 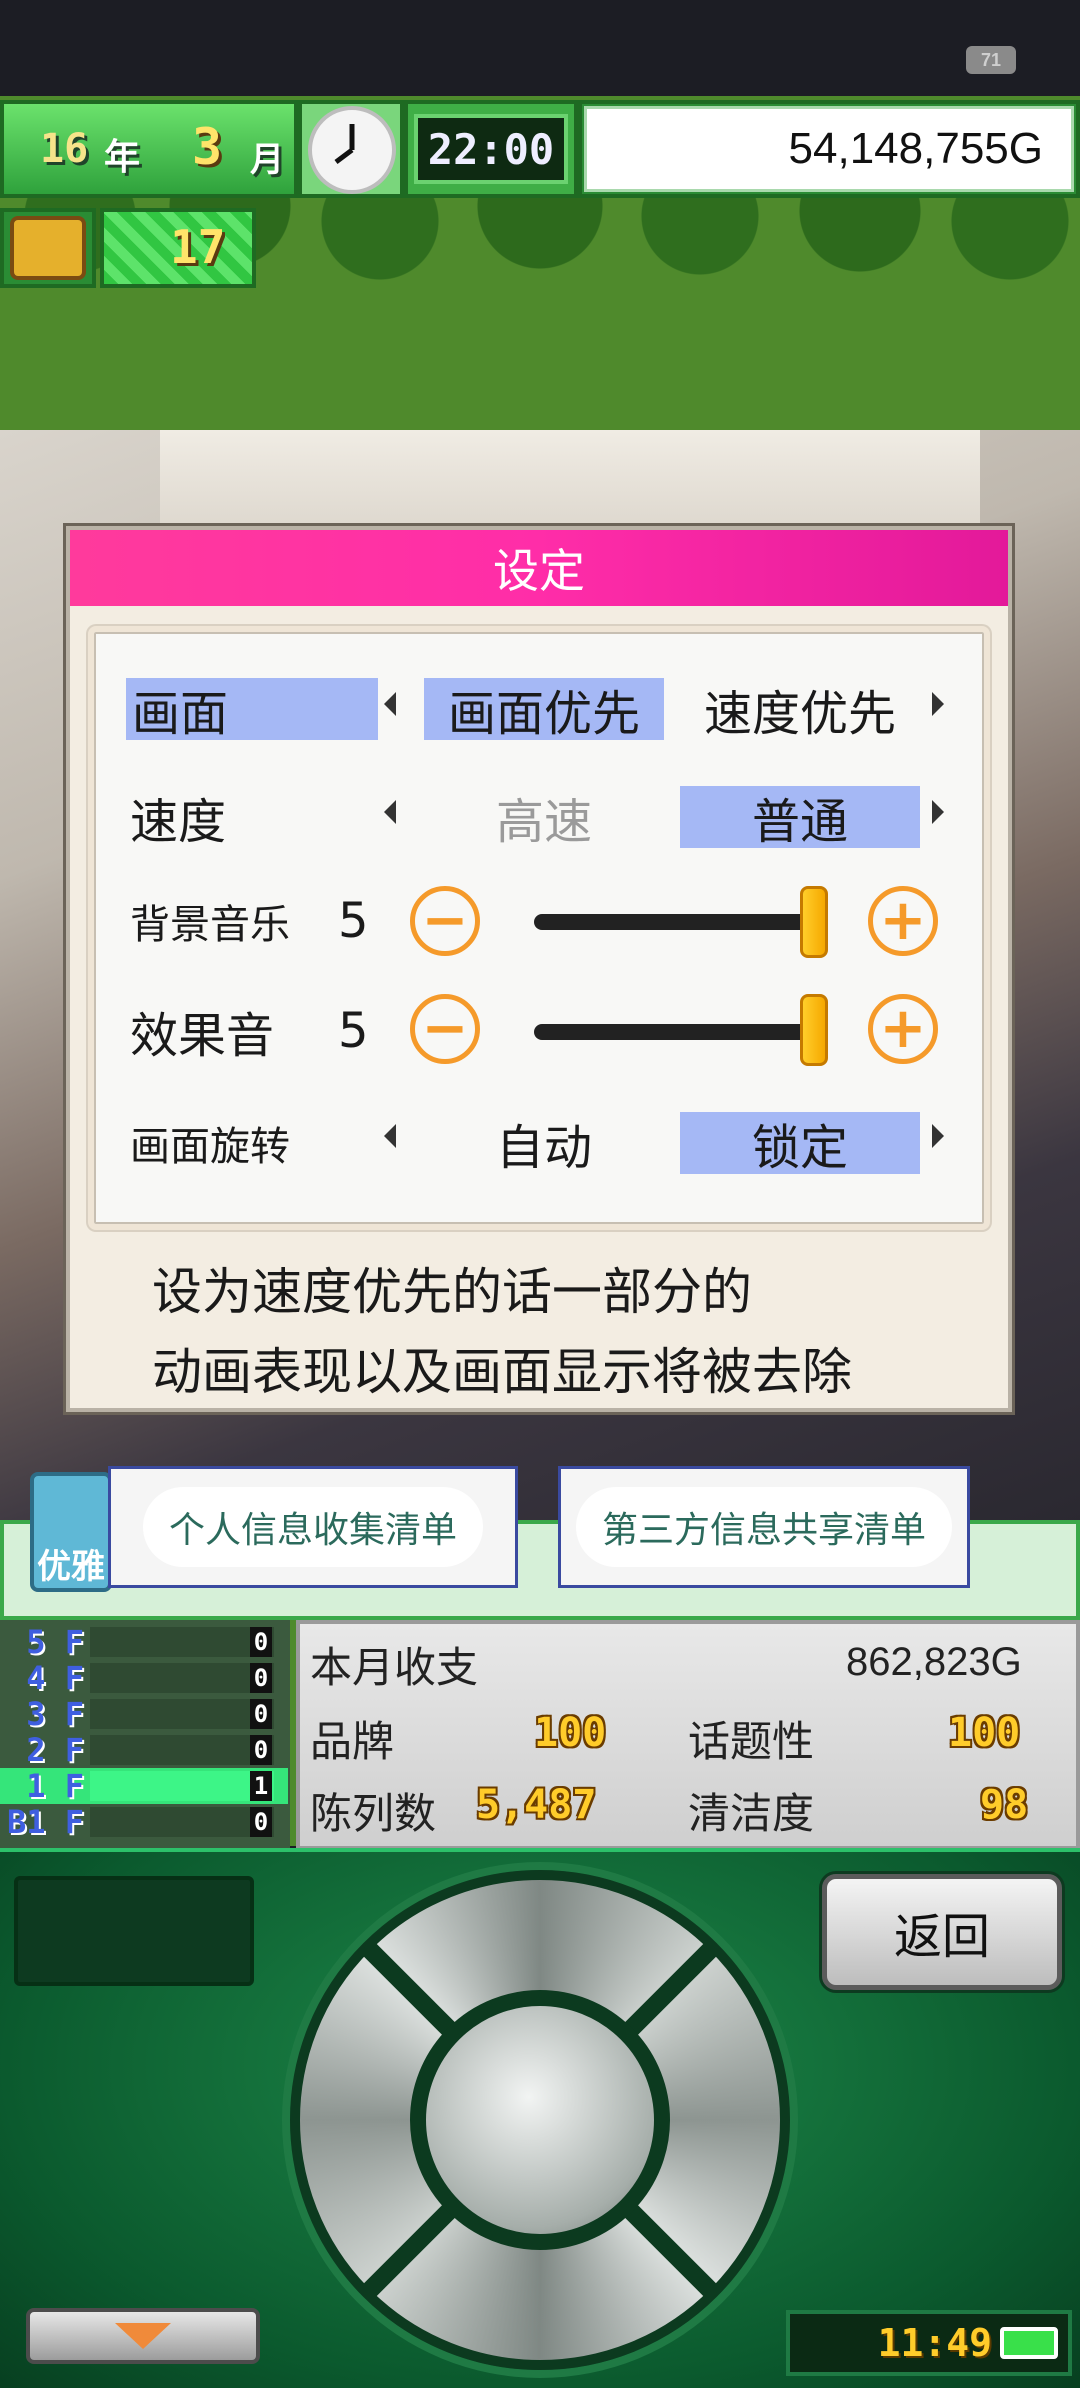 What do you see at coordinates (55, 1786) in the screenshot?
I see `floor-label: 1 F` at bounding box center [55, 1786].